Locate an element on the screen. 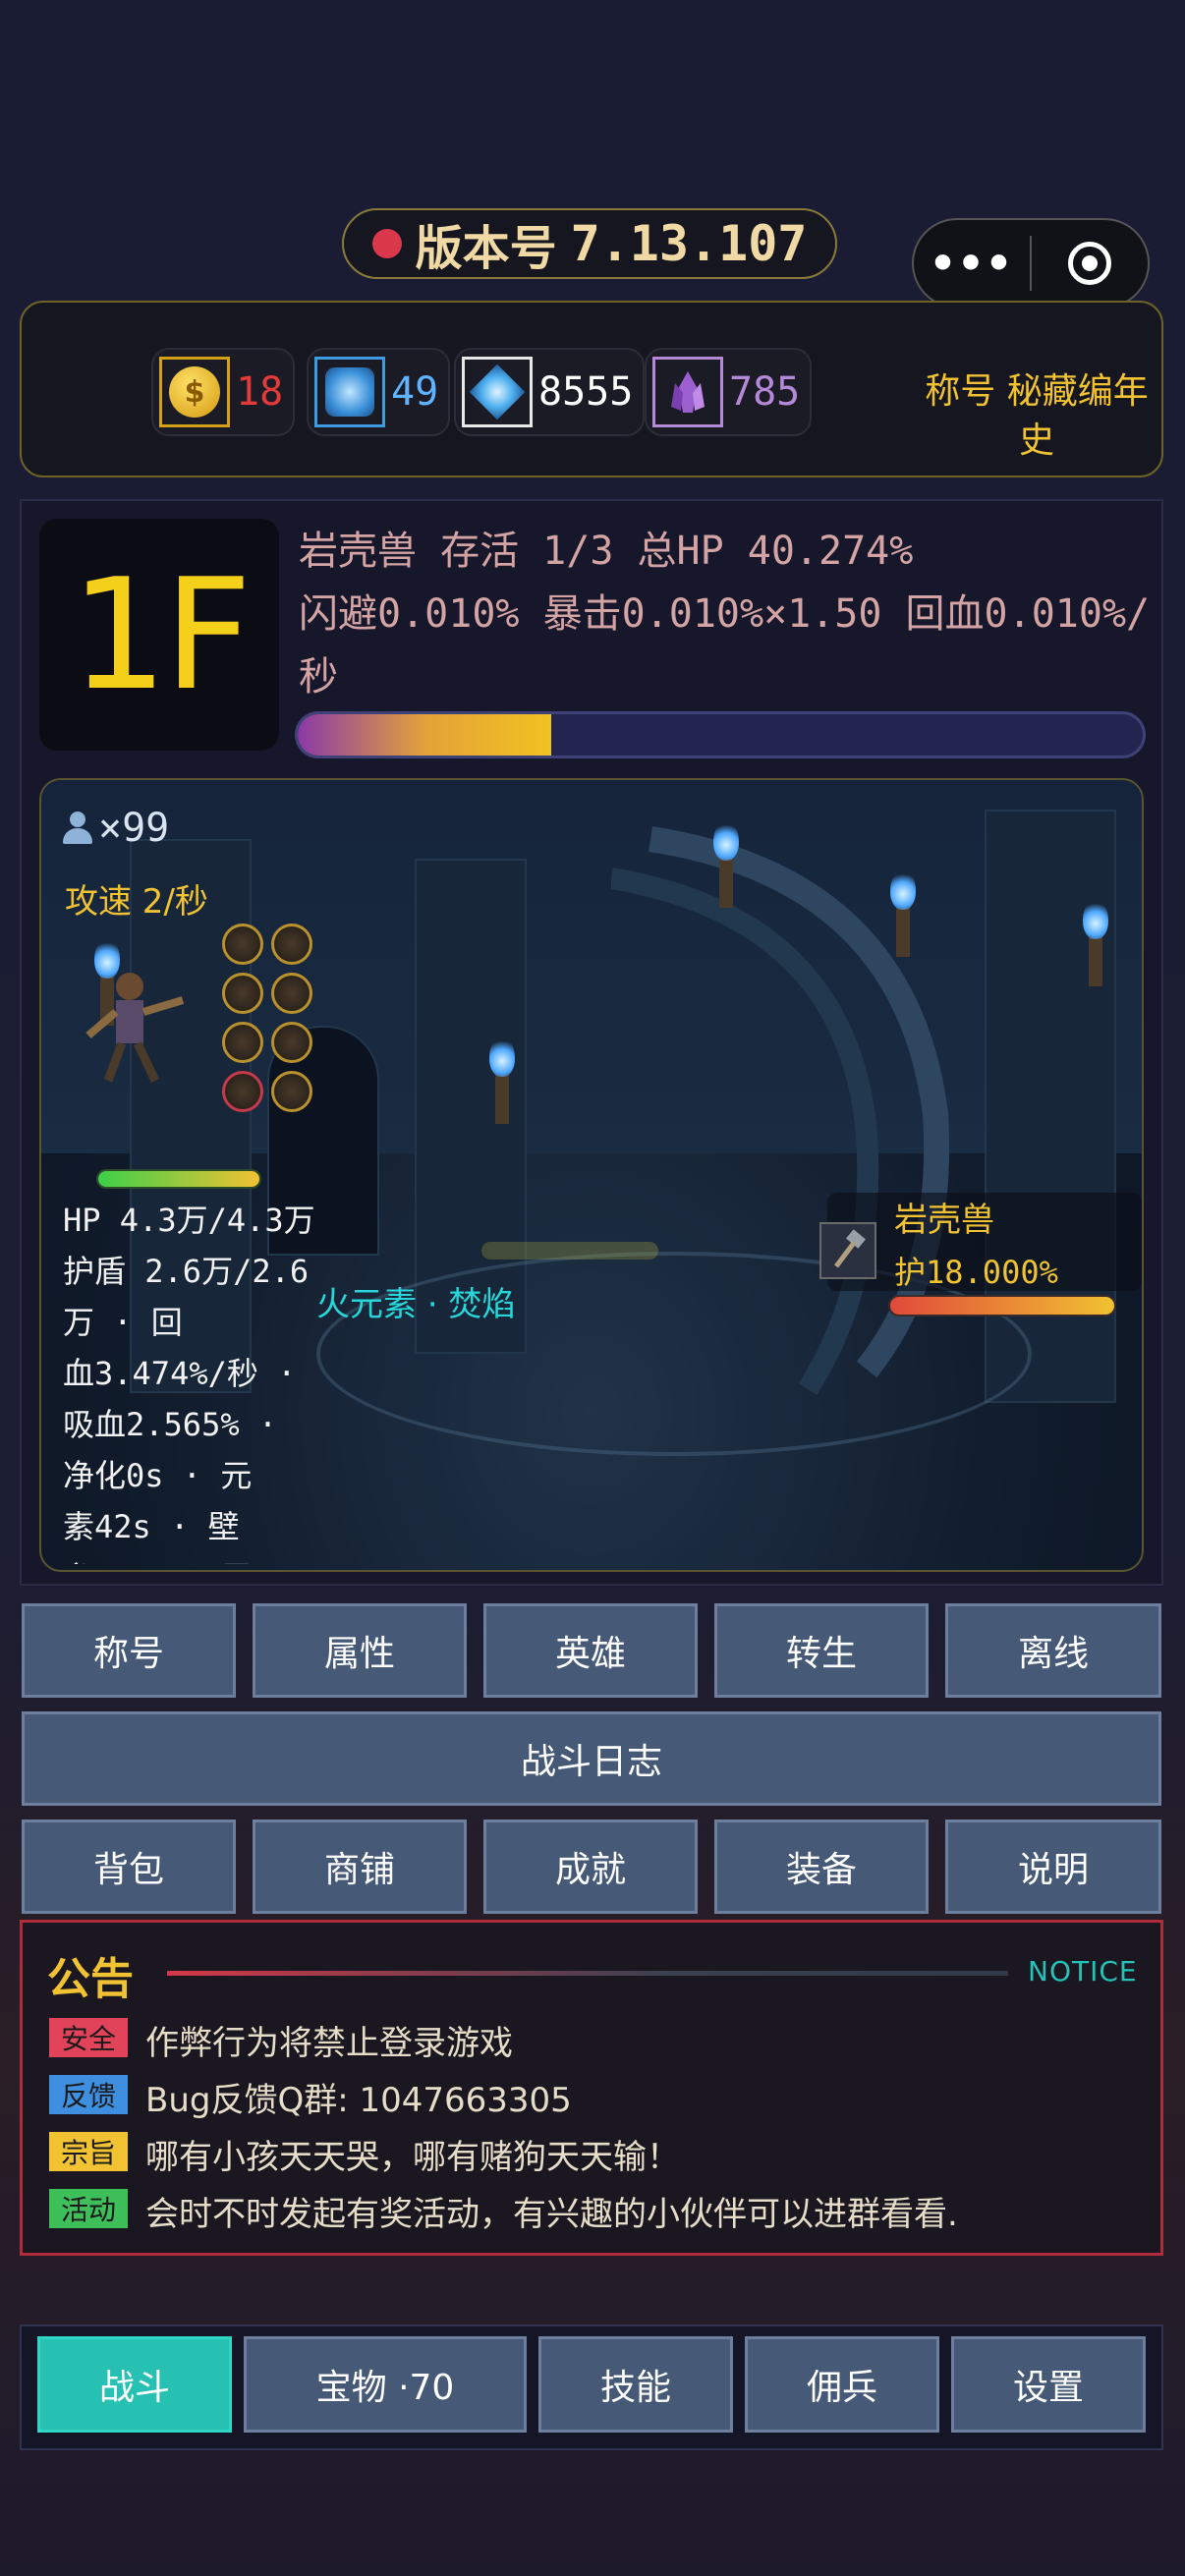 The image size is (1185, 2576). blue-gem-icon is located at coordinates (350, 392).